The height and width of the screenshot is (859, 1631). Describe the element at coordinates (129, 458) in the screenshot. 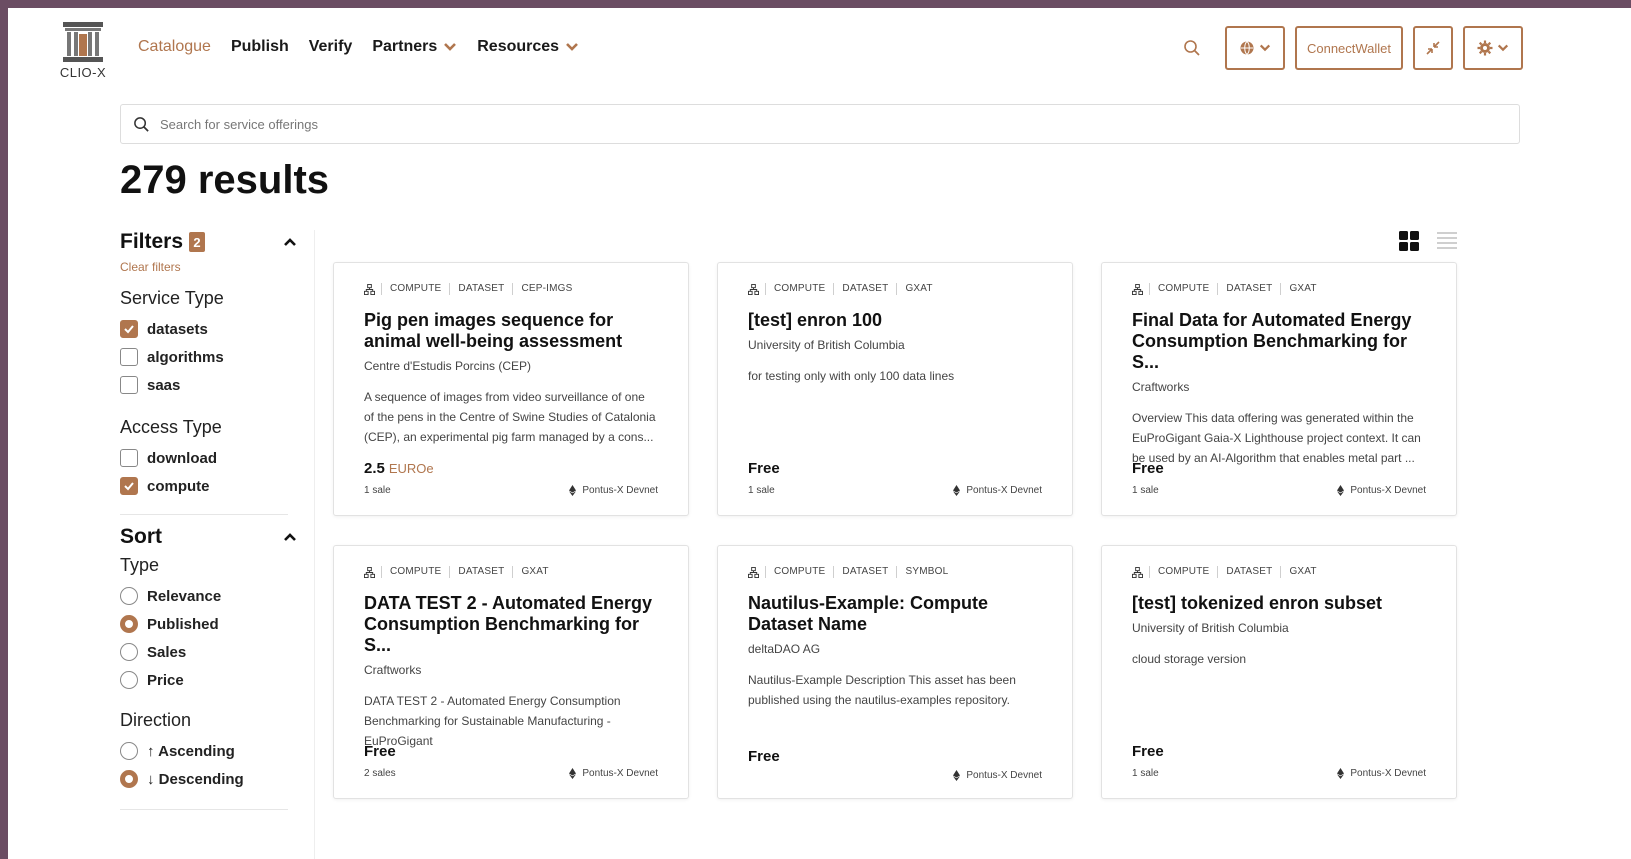

I see `download-checkbox` at that location.